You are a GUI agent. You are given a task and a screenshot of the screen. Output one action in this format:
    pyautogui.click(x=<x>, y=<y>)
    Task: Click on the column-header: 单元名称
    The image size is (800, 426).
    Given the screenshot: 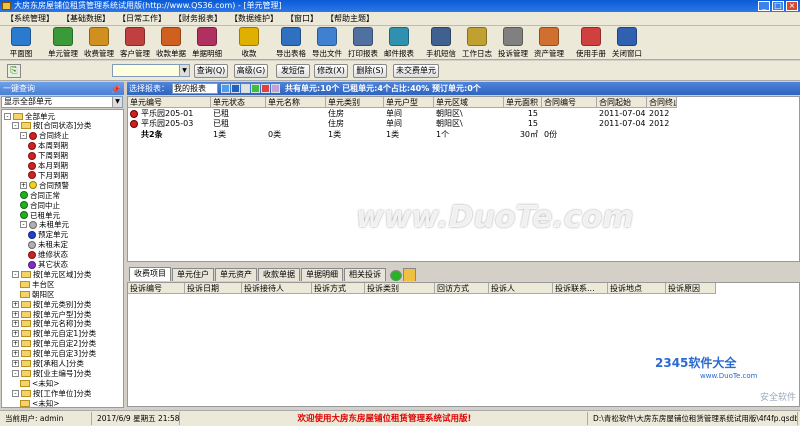 What is the action you would take?
    pyautogui.click(x=296, y=102)
    